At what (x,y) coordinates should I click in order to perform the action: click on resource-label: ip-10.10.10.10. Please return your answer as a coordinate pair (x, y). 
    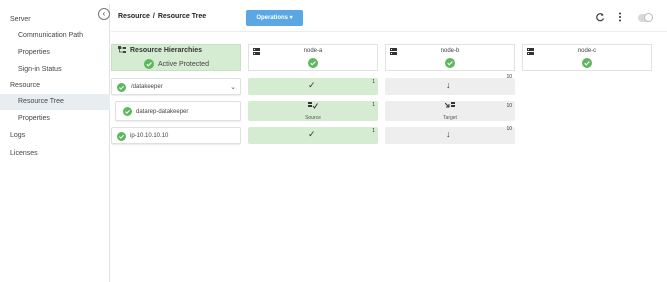
    Looking at the image, I should click on (149, 136).